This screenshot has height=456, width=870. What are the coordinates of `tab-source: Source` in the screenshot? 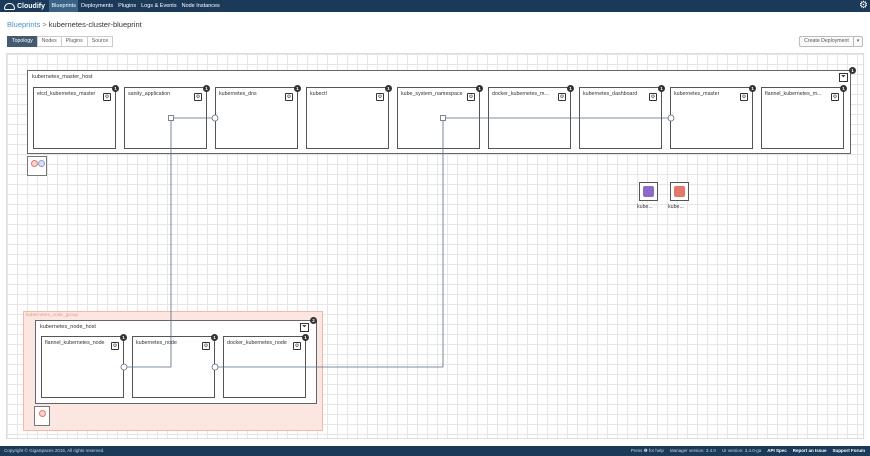 It's located at (100, 41).